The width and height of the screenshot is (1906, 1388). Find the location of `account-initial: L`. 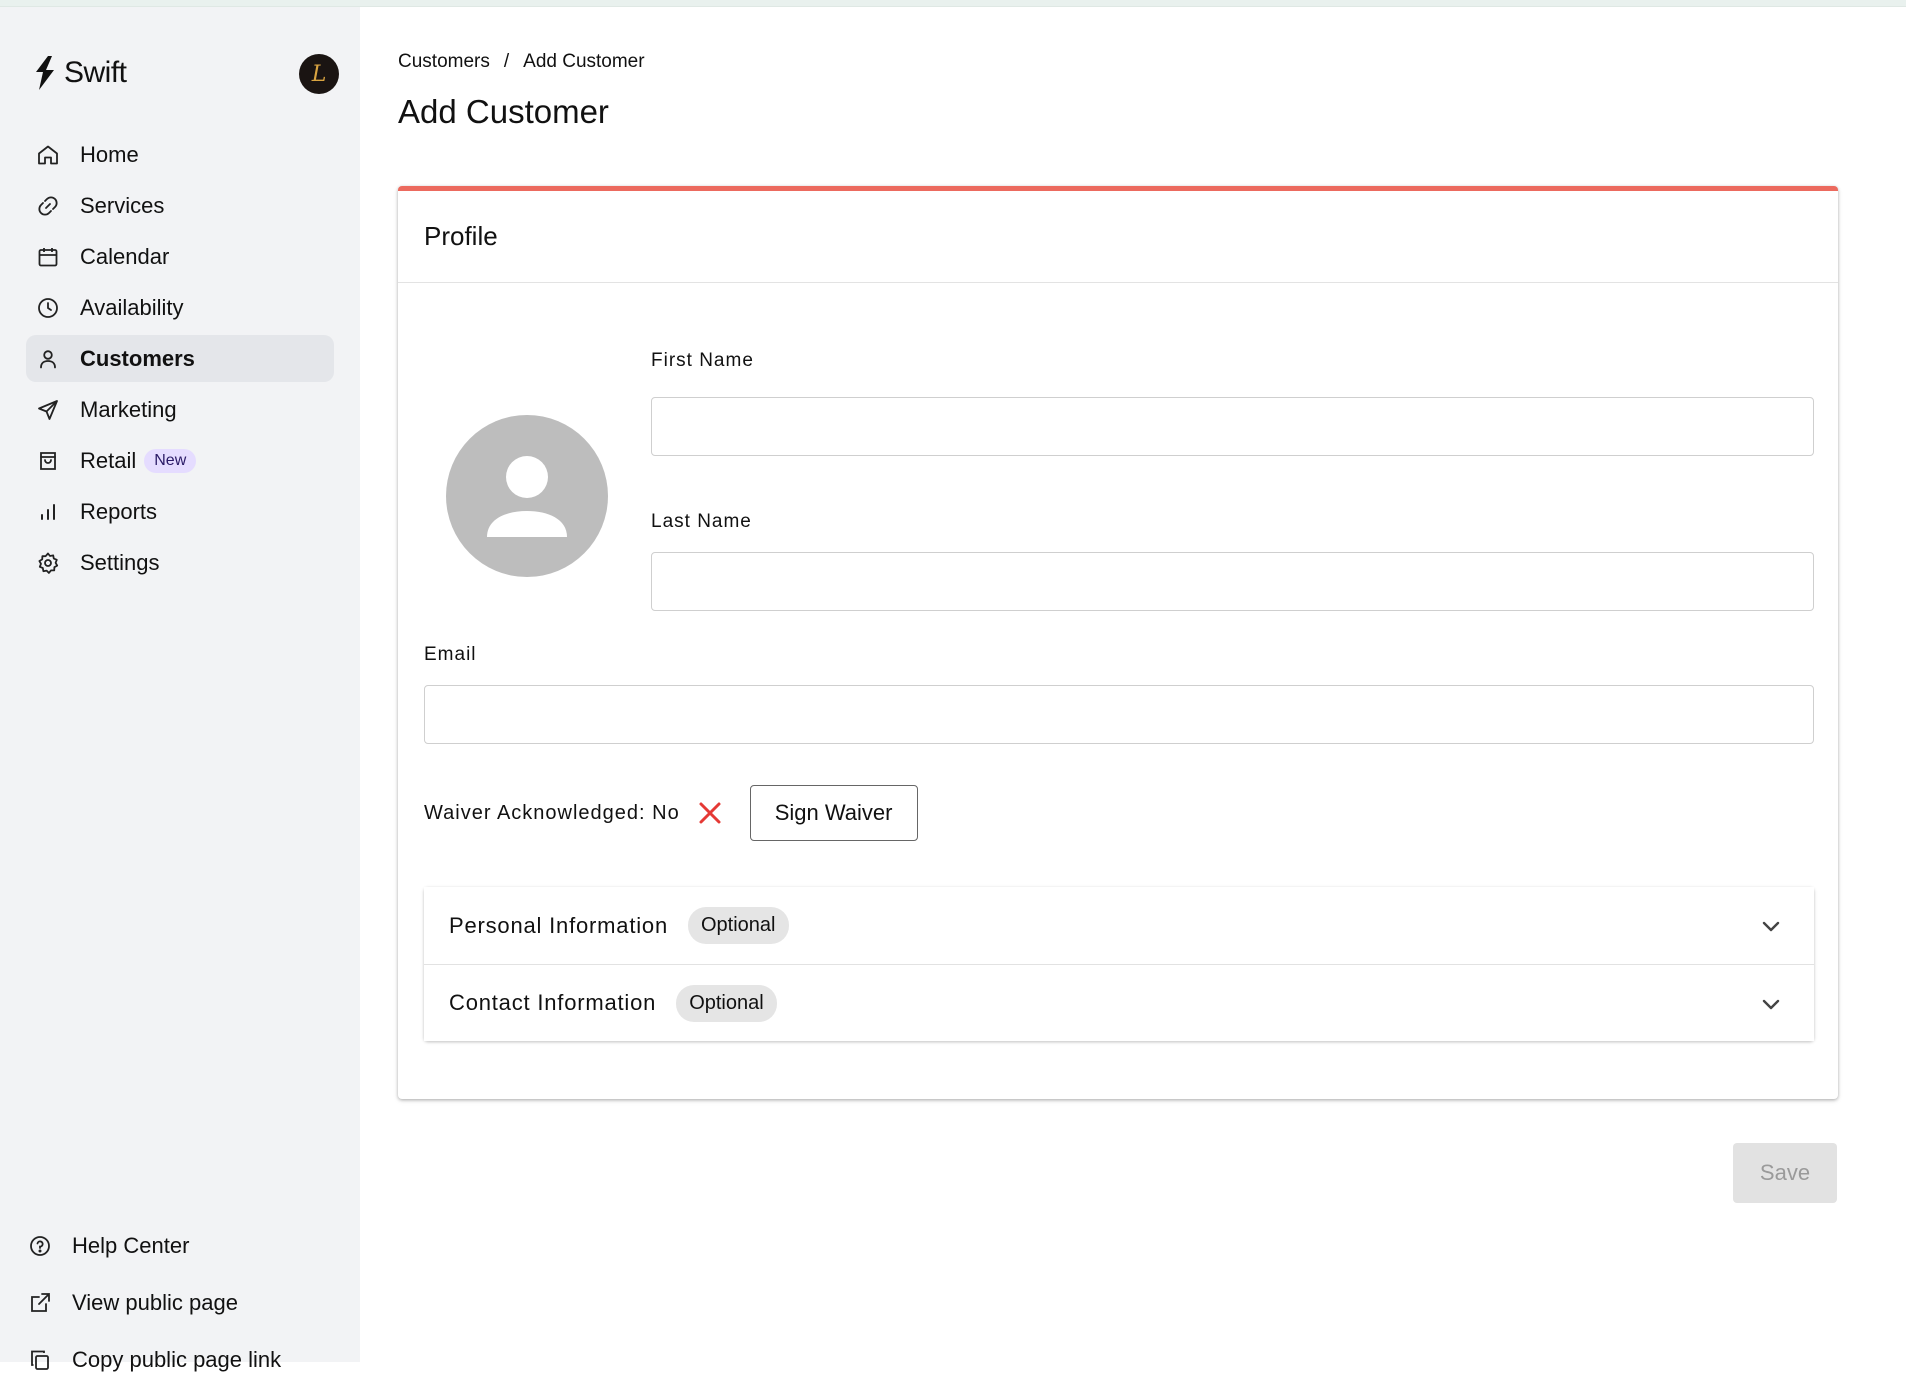

account-initial: L is located at coordinates (319, 74).